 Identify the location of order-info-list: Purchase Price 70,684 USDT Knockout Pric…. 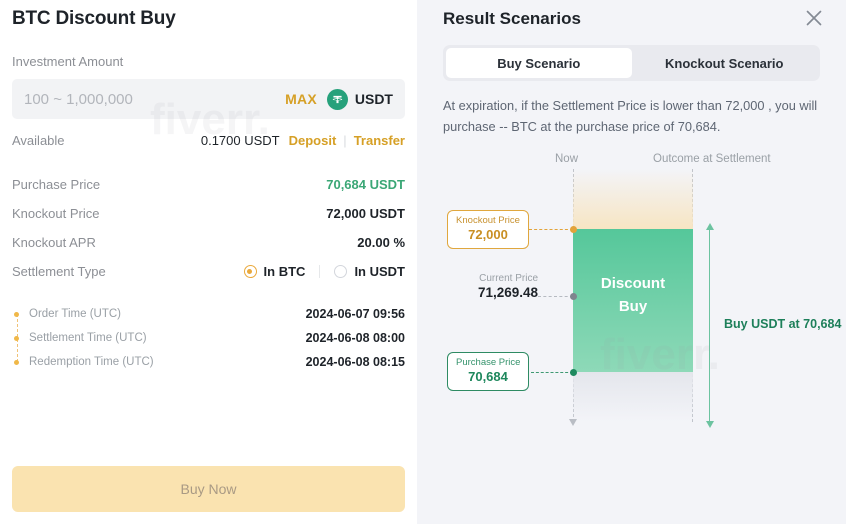
(208, 228).